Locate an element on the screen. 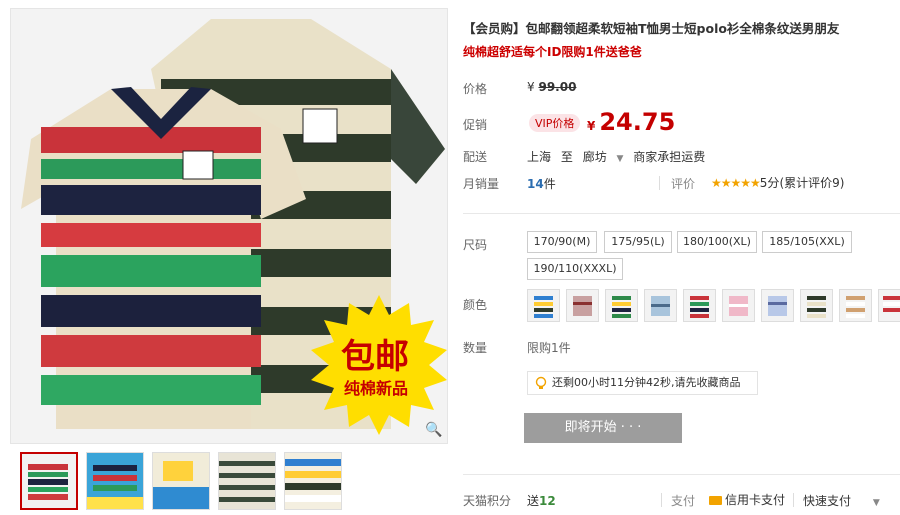 The height and width of the screenshot is (515, 900). shipping-route: 上海 至 廊坊 ▼ 商家承担运费 is located at coordinates (616, 156).